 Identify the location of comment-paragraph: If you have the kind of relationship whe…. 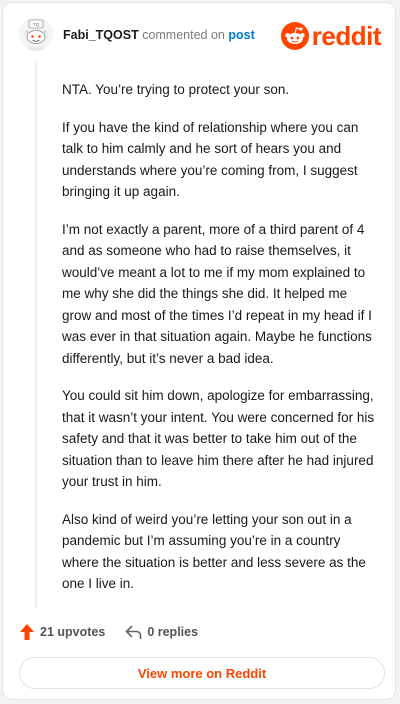
(210, 159).